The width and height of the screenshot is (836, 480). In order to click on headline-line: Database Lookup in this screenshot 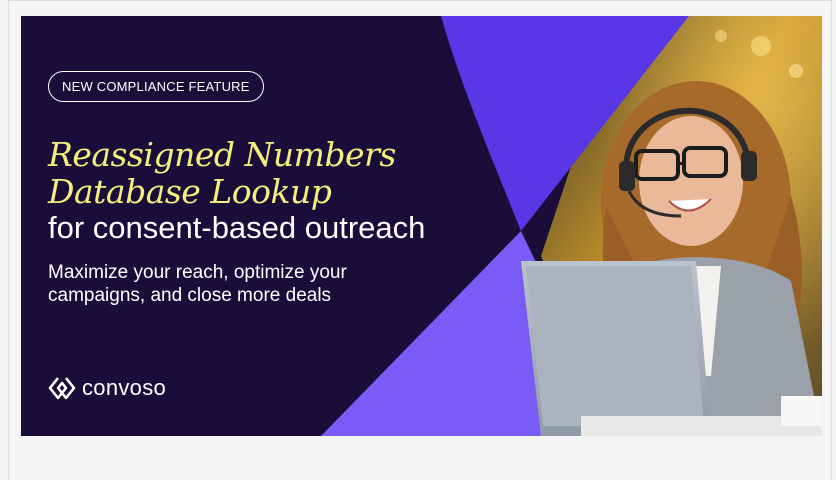, I will do `click(190, 191)`.